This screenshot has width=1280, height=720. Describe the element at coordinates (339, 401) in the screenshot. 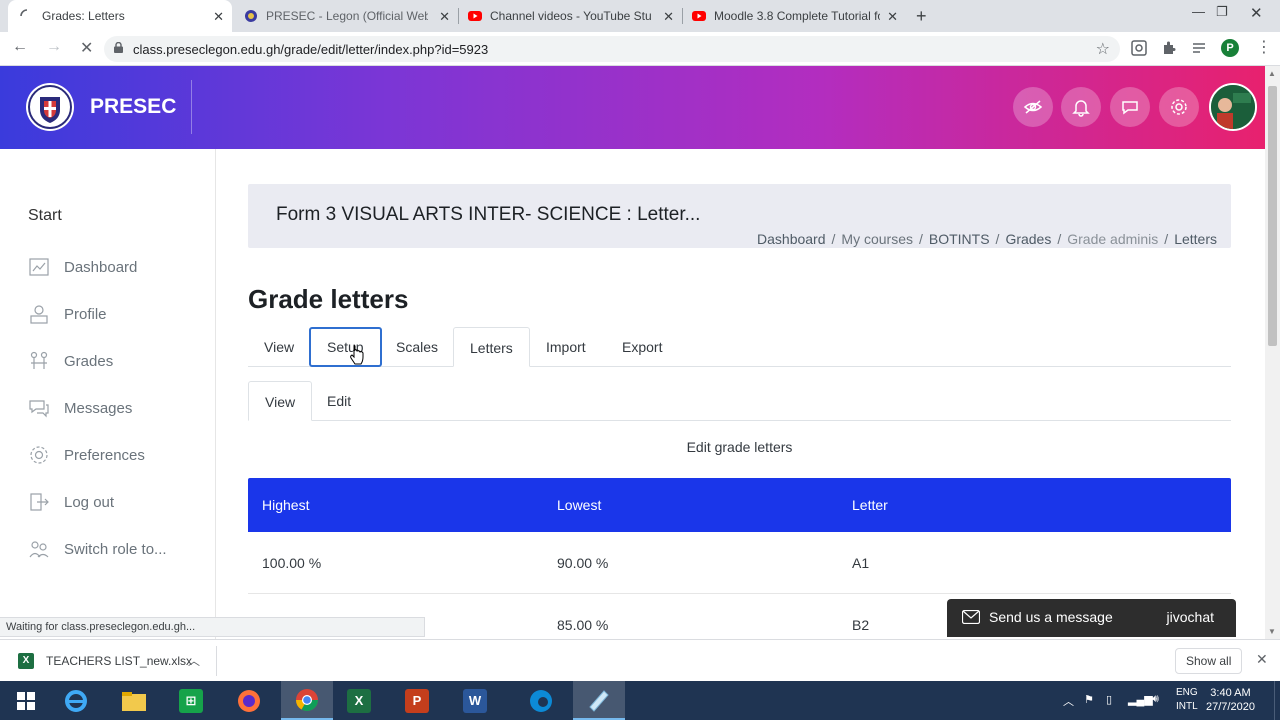

I see `subtab-edit: Edit` at that location.